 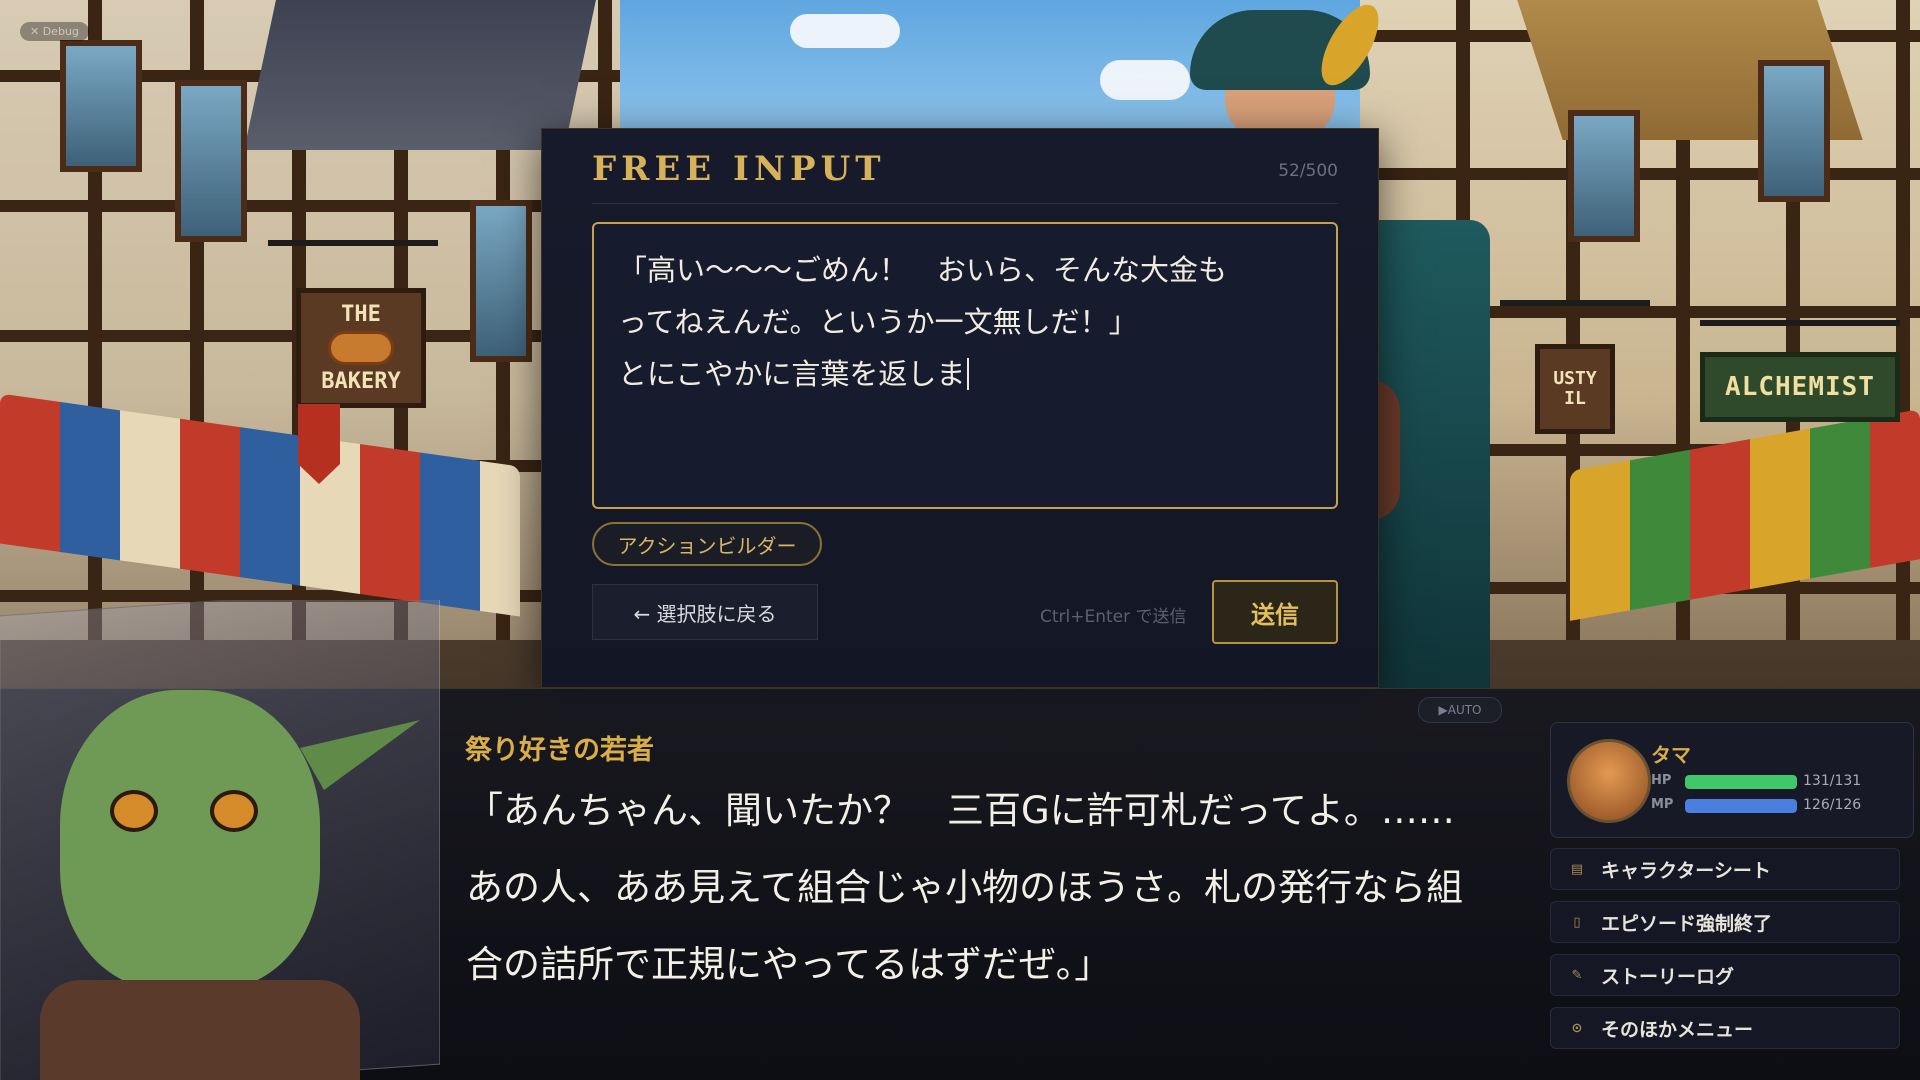 I want to click on action-builder-button: アクションビルダー, so click(x=707, y=544).